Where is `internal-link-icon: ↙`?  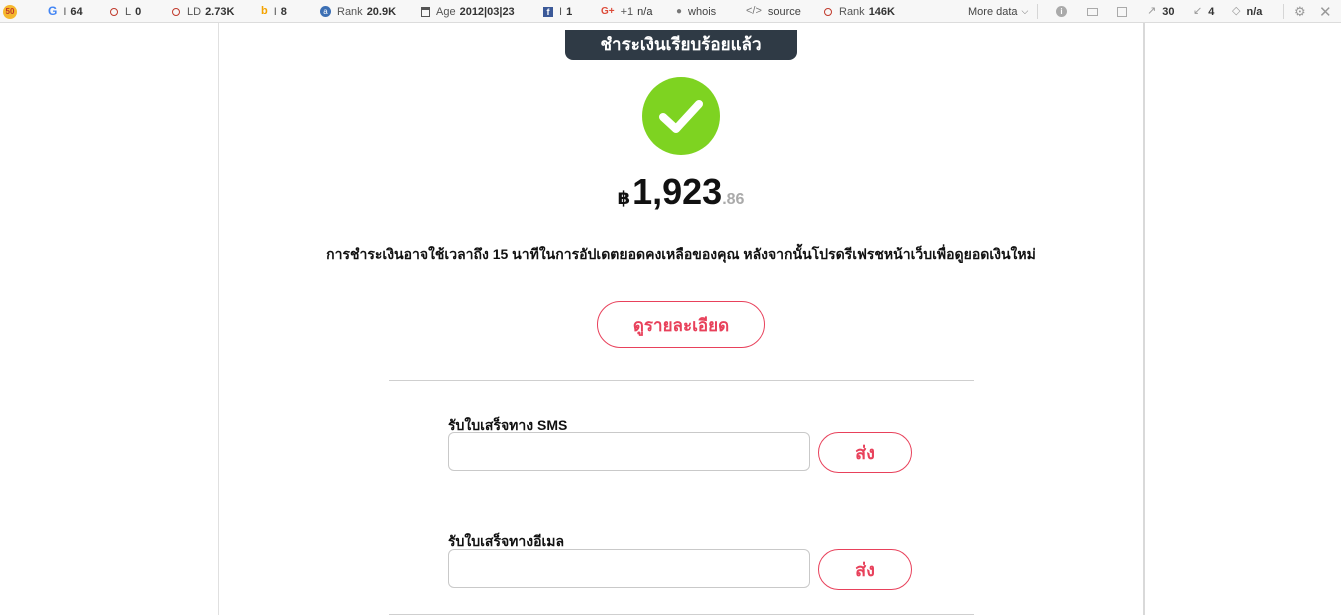
internal-link-icon: ↙ is located at coordinates (1198, 11).